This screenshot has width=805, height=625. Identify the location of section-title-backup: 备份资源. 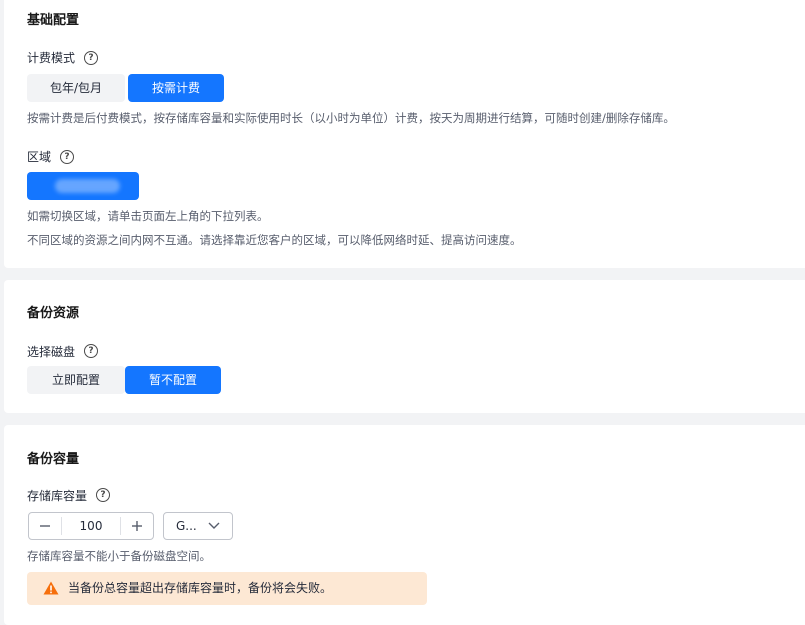
(53, 313).